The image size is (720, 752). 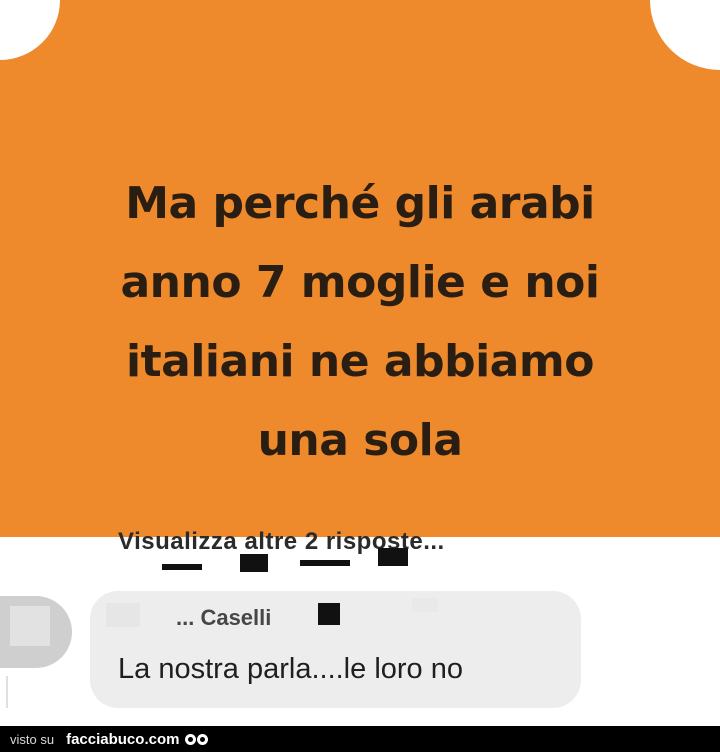 What do you see at coordinates (360, 282) in the screenshot?
I see `post-line-2: anno 7 moglie e noi` at bounding box center [360, 282].